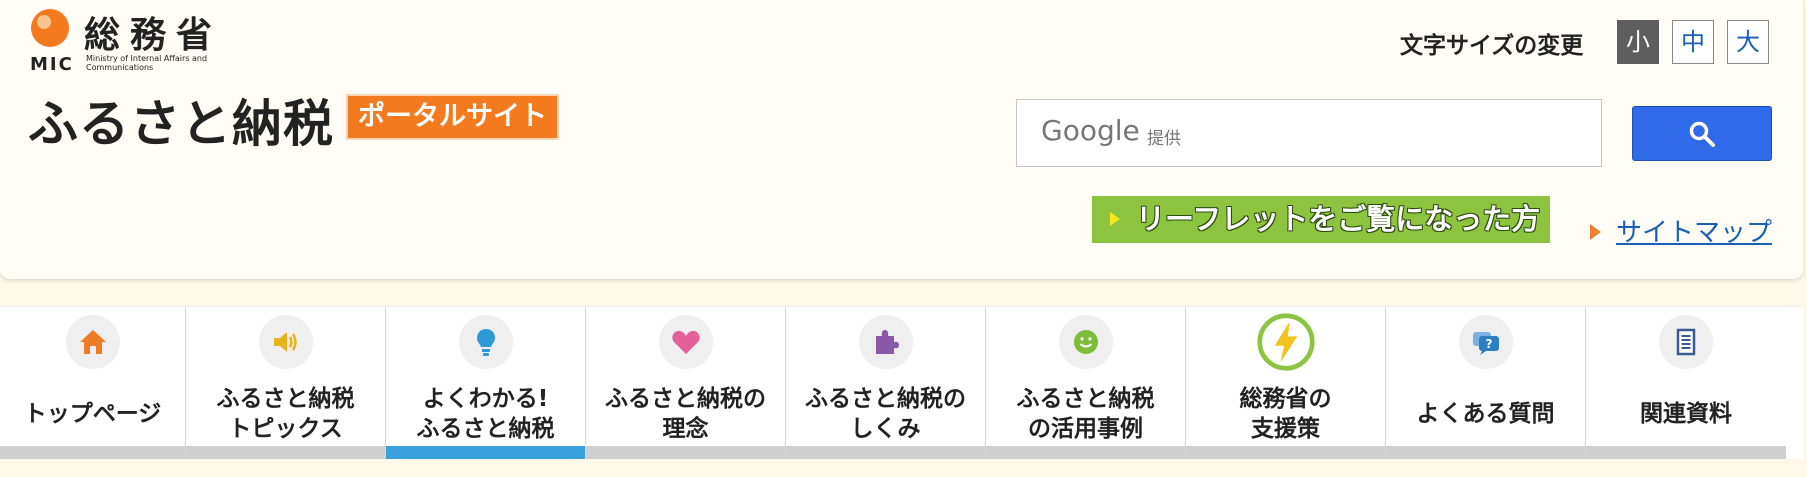 This screenshot has height=477, width=1807. What do you see at coordinates (685, 414) in the screenshot?
I see `nav-label: ふるさと納税の 理念` at bounding box center [685, 414].